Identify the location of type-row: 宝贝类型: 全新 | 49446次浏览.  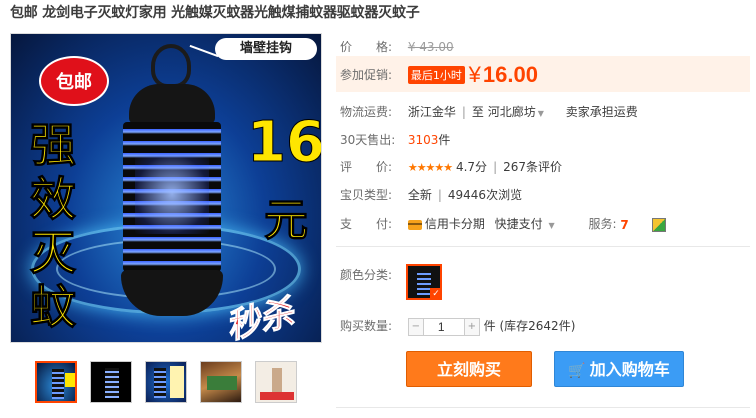
(431, 194).